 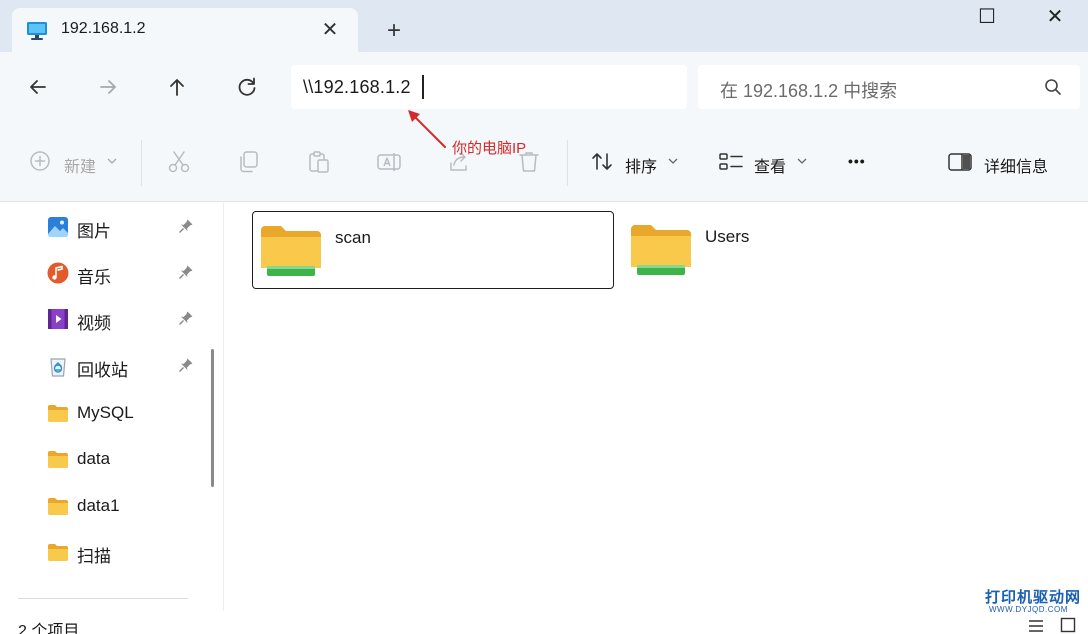 I want to click on sort-label: 排序, so click(x=641, y=167).